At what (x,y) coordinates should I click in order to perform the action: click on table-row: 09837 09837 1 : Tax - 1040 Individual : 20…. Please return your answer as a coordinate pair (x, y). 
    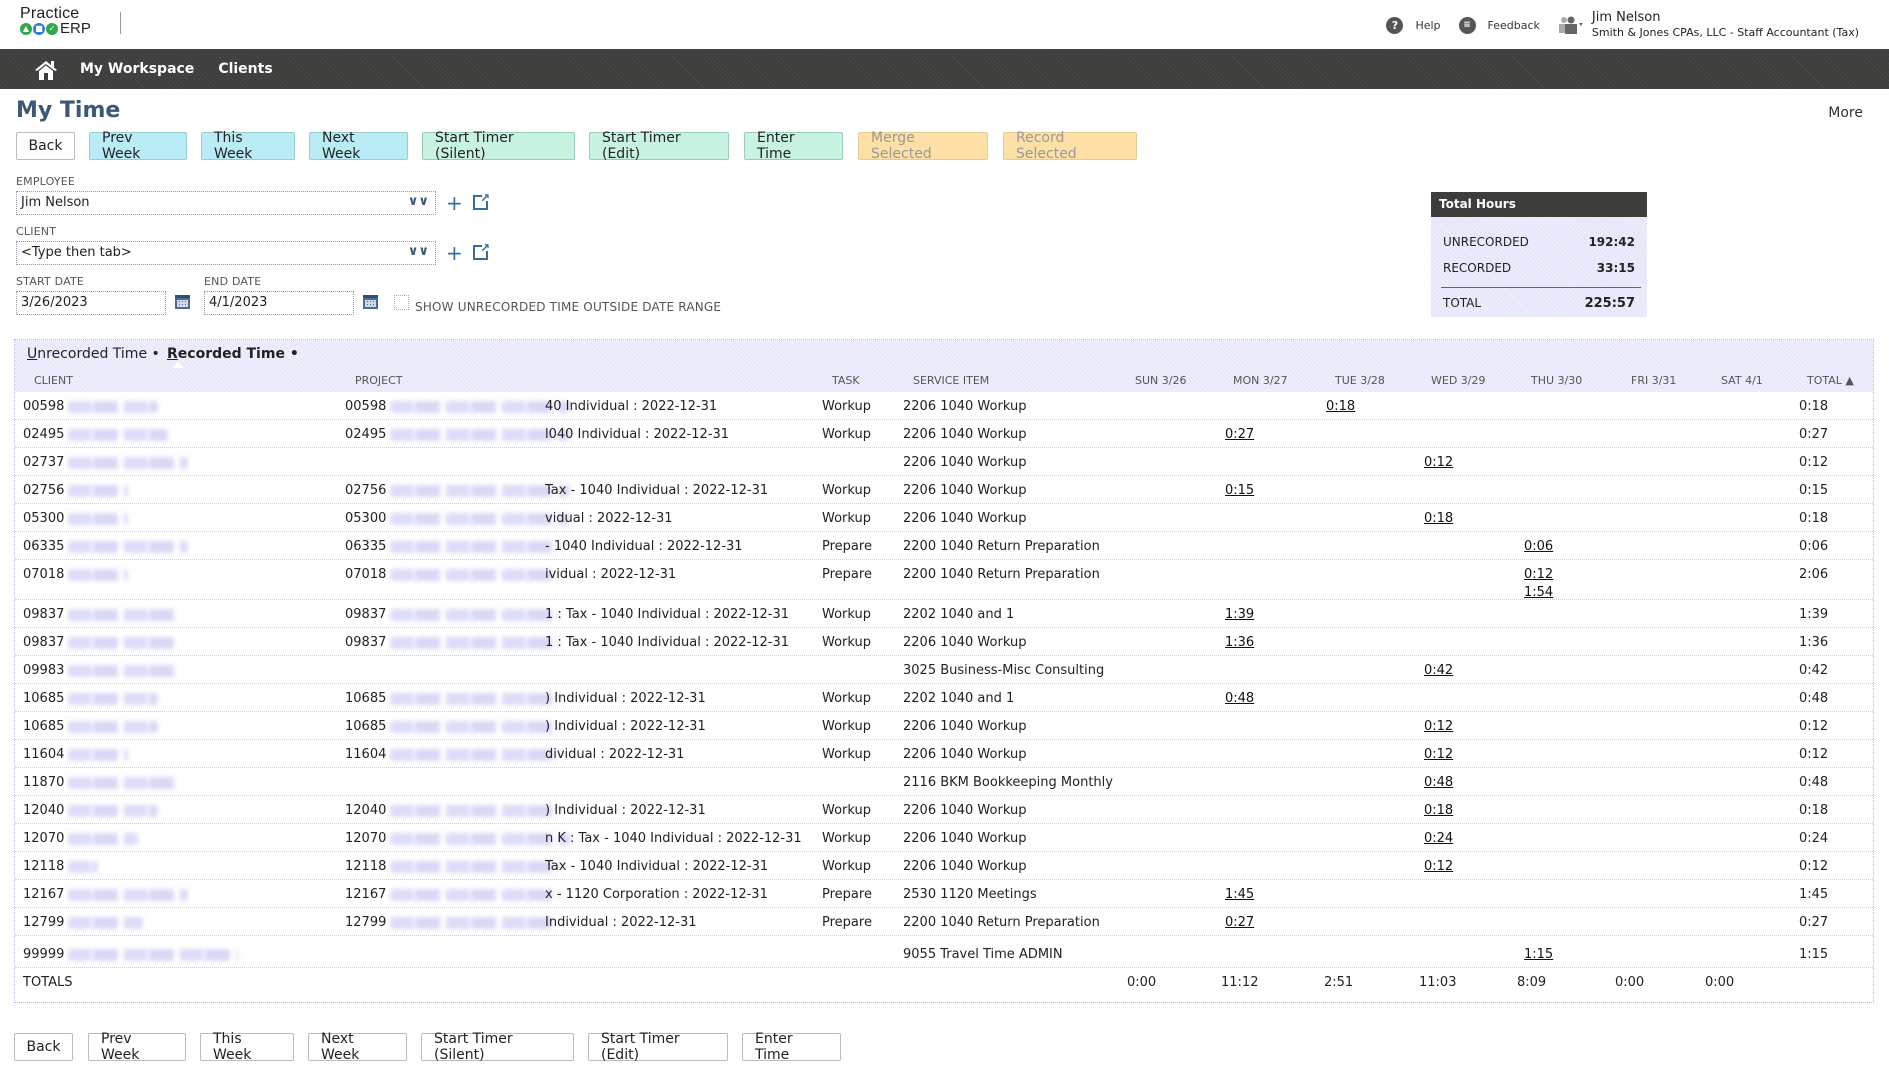
    Looking at the image, I should click on (944, 642).